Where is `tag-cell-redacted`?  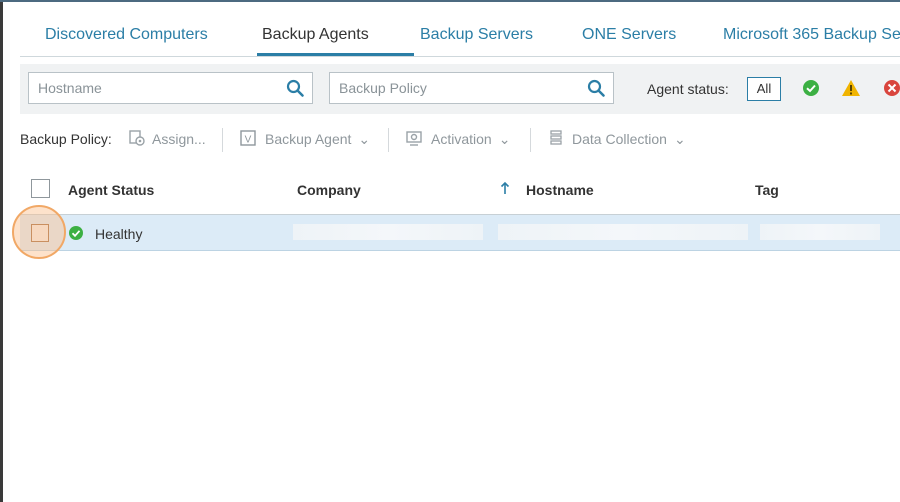
tag-cell-redacted is located at coordinates (820, 232).